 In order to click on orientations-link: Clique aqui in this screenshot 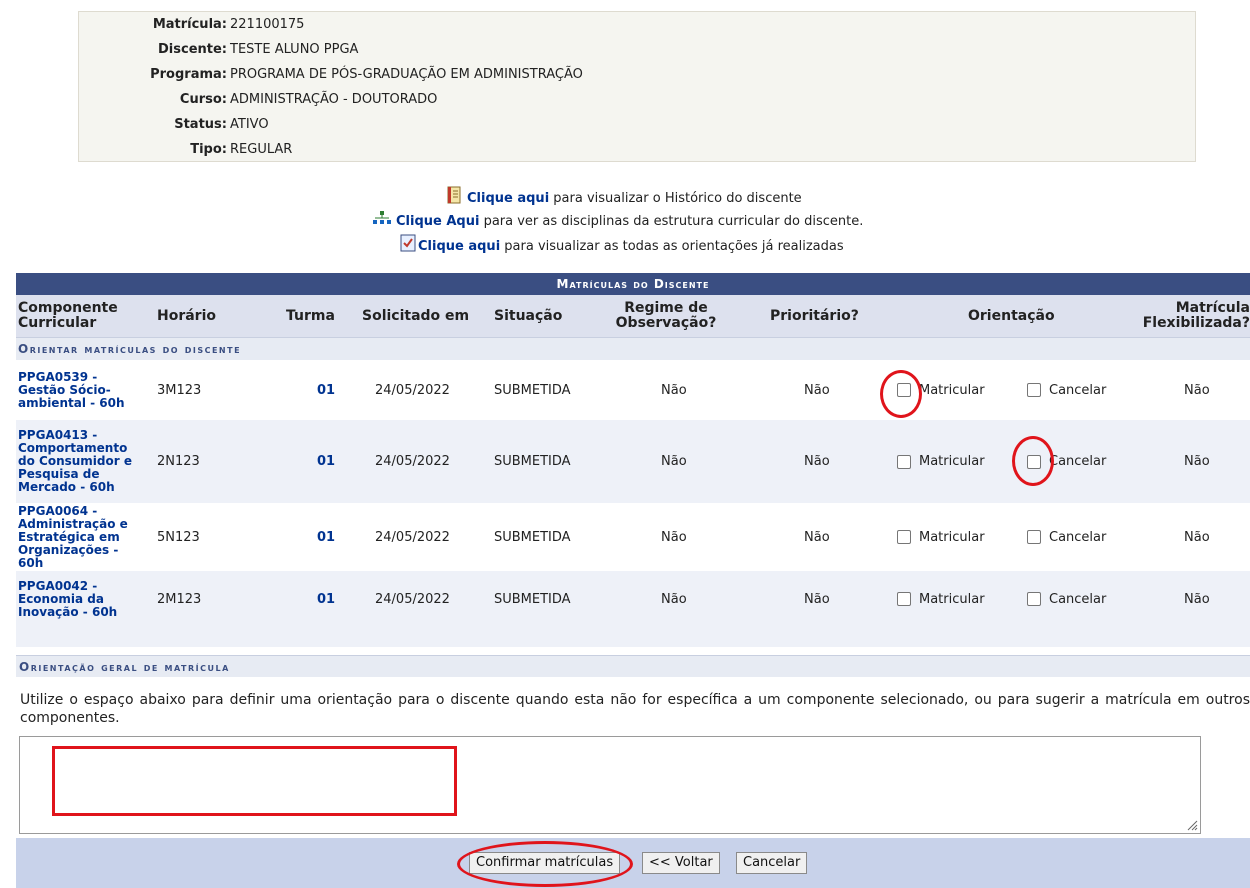, I will do `click(459, 246)`.